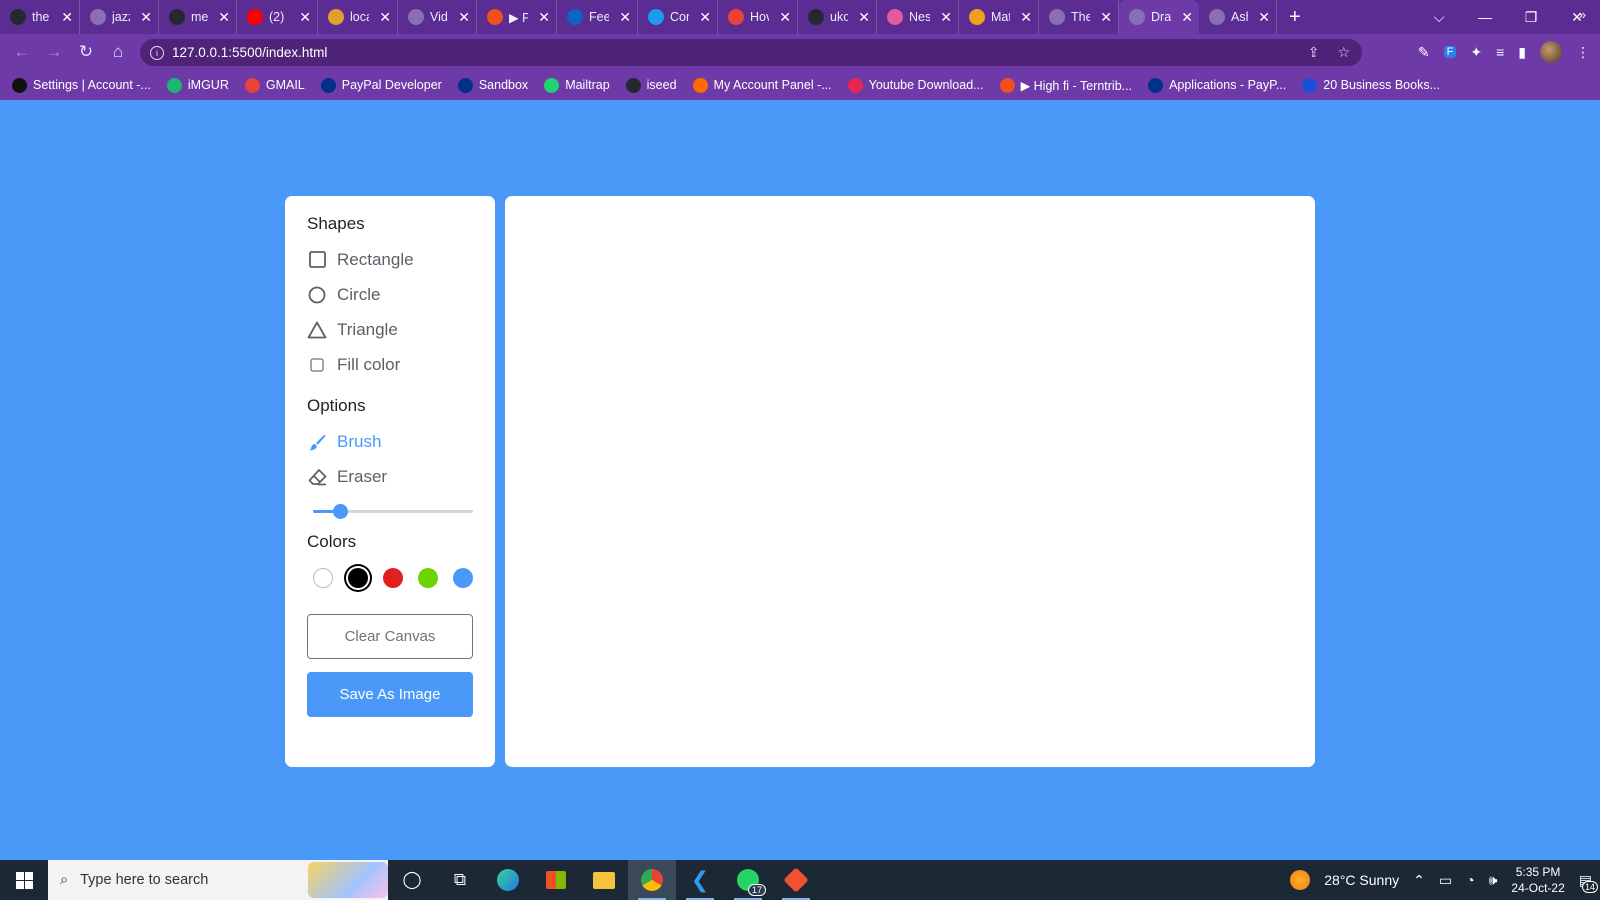 The width and height of the screenshot is (1600, 900). Describe the element at coordinates (1537, 880) in the screenshot. I see `clock: 5:35 PM 24-Oct-22` at that location.